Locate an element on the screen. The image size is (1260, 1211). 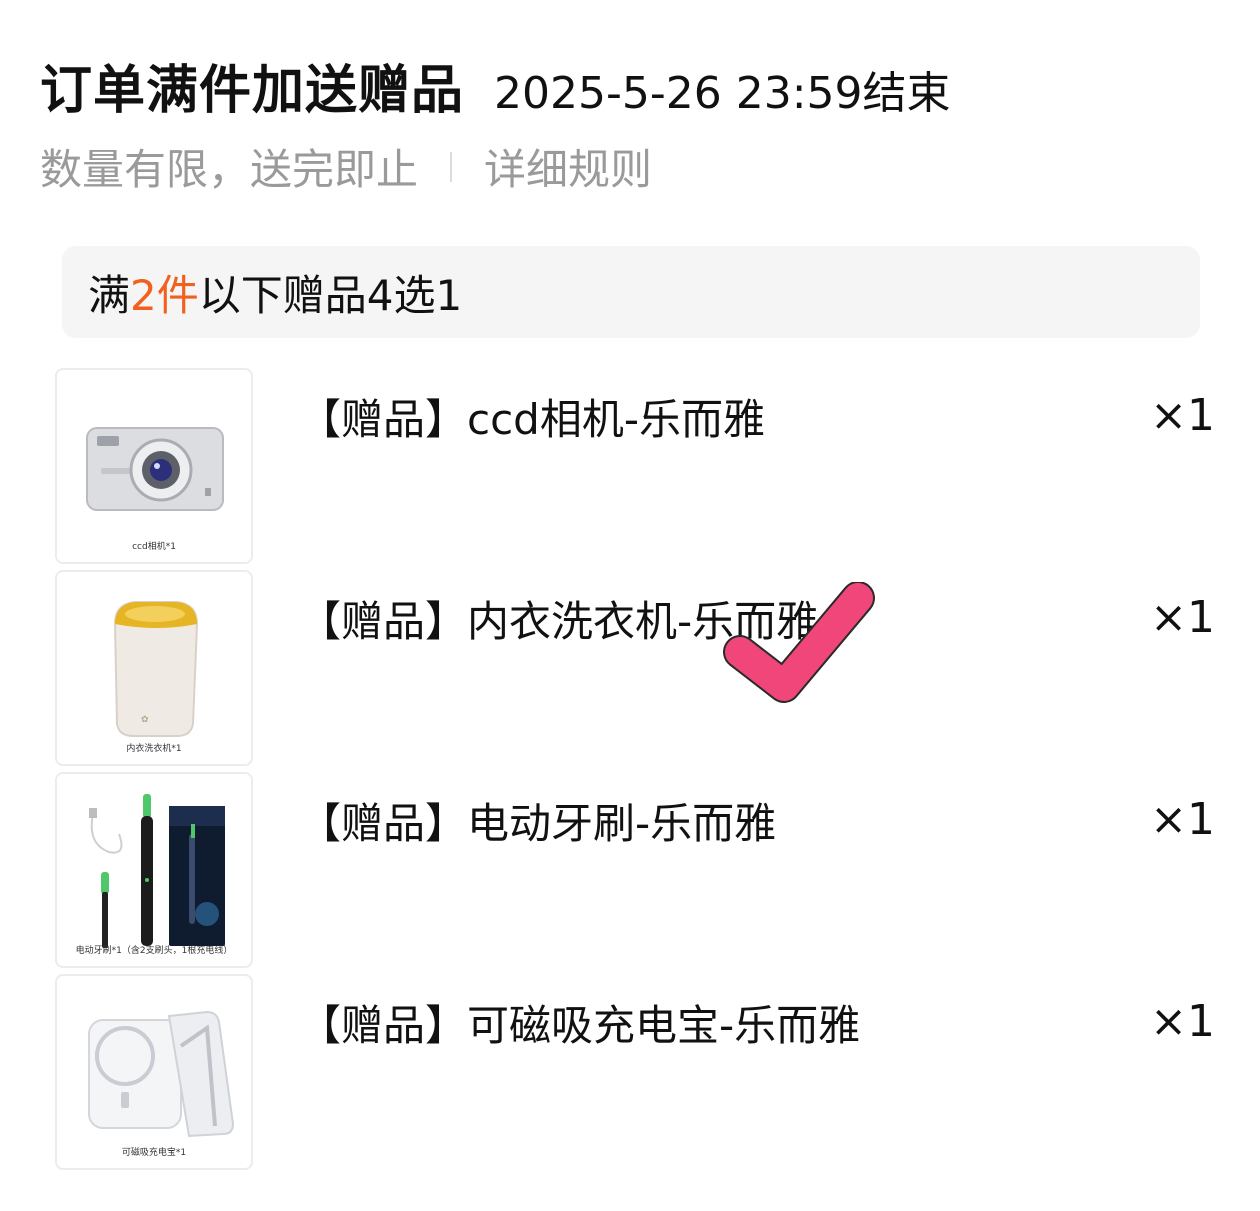
rules-link: 详细规则 is located at coordinates (568, 166).